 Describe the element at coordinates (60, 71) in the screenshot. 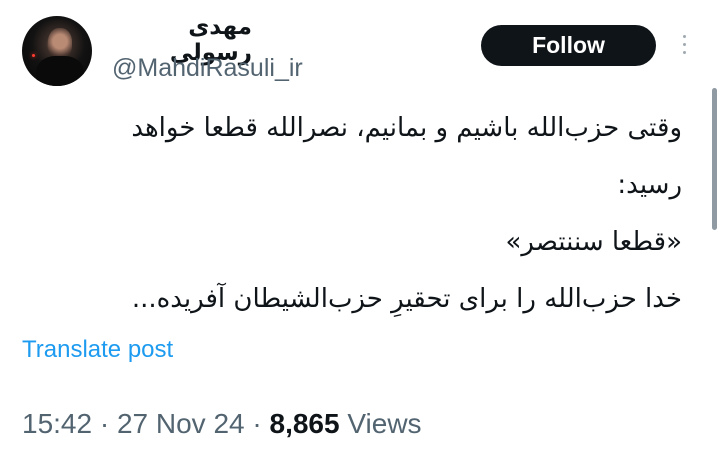

I see `avatar-body` at that location.